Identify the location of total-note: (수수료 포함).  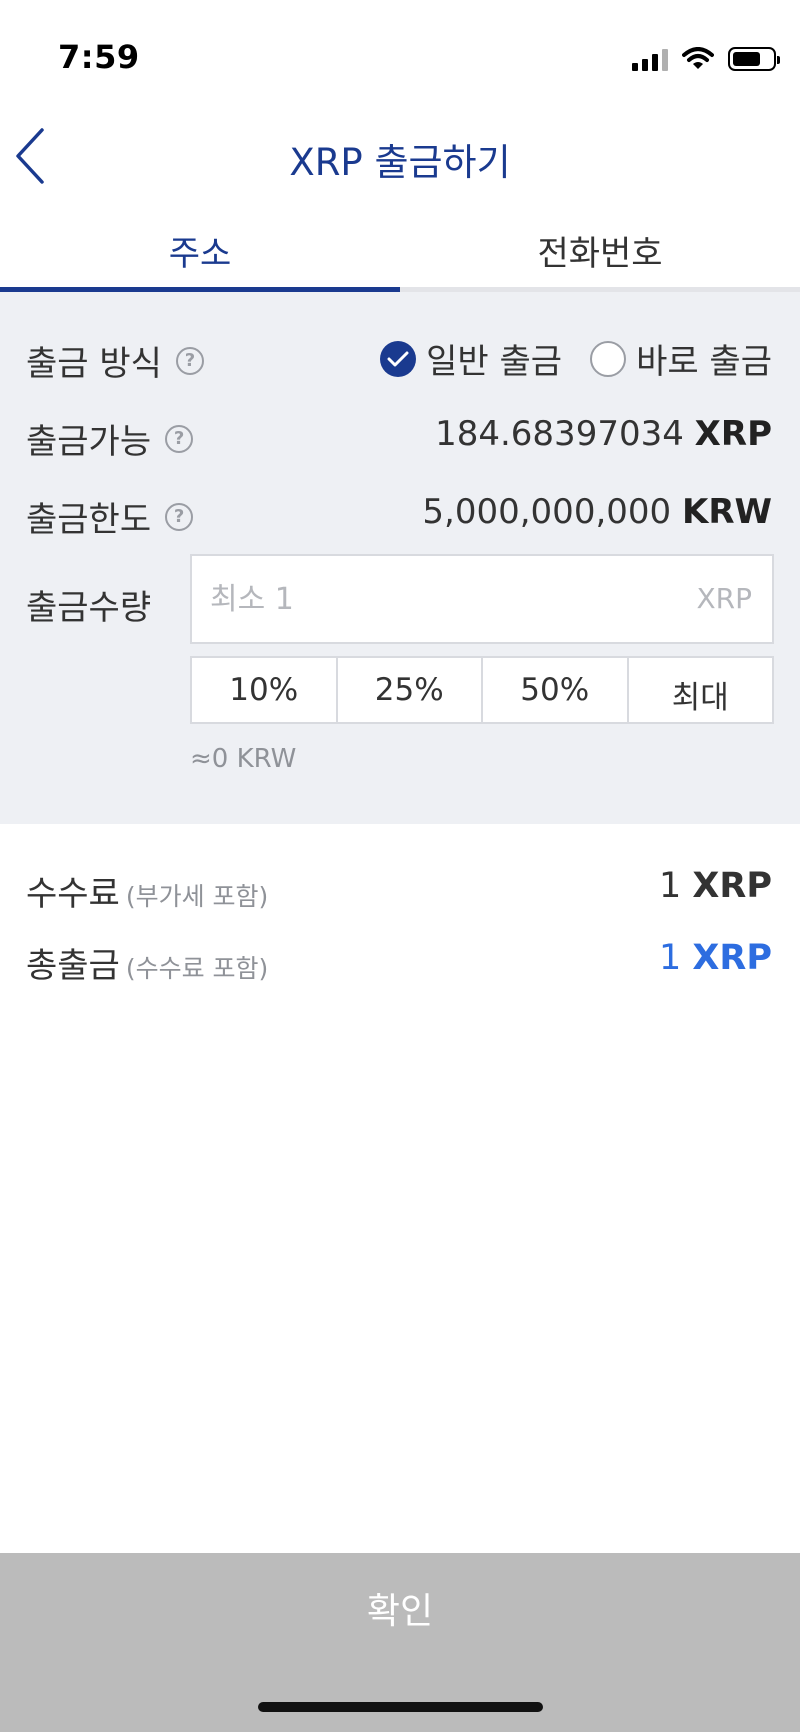
(197, 968).